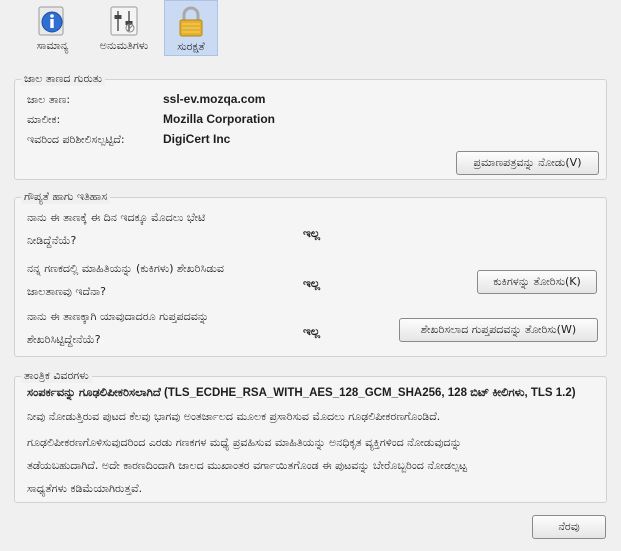 Image resolution: width=621 pixels, height=551 pixels. Describe the element at coordinates (66, 291) in the screenshot. I see `cookies-question-line2: ಜಾಲತಾಣವು ಇದೆನಾ?` at that location.